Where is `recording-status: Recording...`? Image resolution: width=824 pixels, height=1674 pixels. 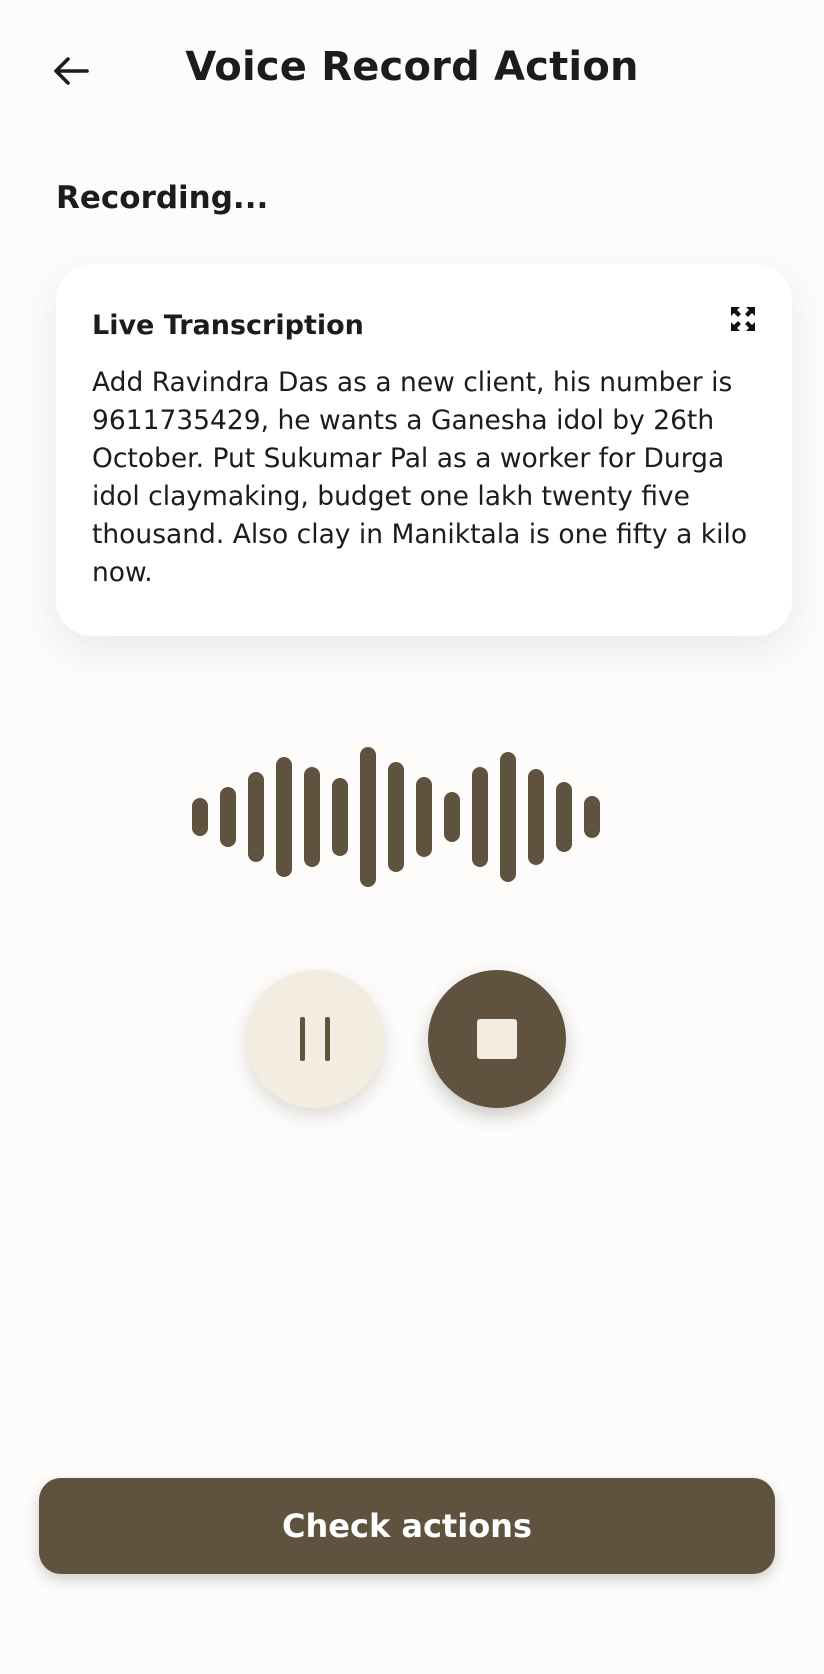
recording-status: Recording... is located at coordinates (162, 198).